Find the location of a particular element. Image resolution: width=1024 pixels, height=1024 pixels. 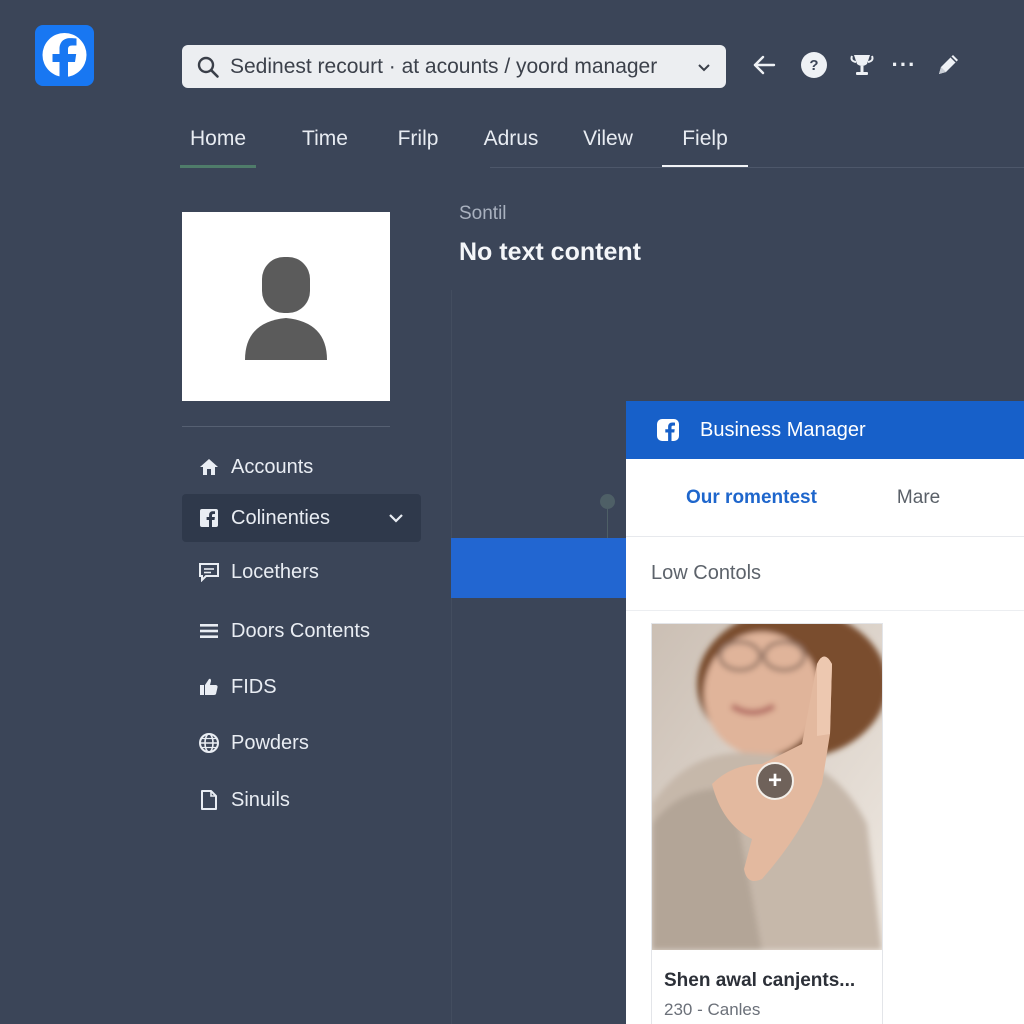

sidebar-item-accounts: Accounts is located at coordinates (301, 467).